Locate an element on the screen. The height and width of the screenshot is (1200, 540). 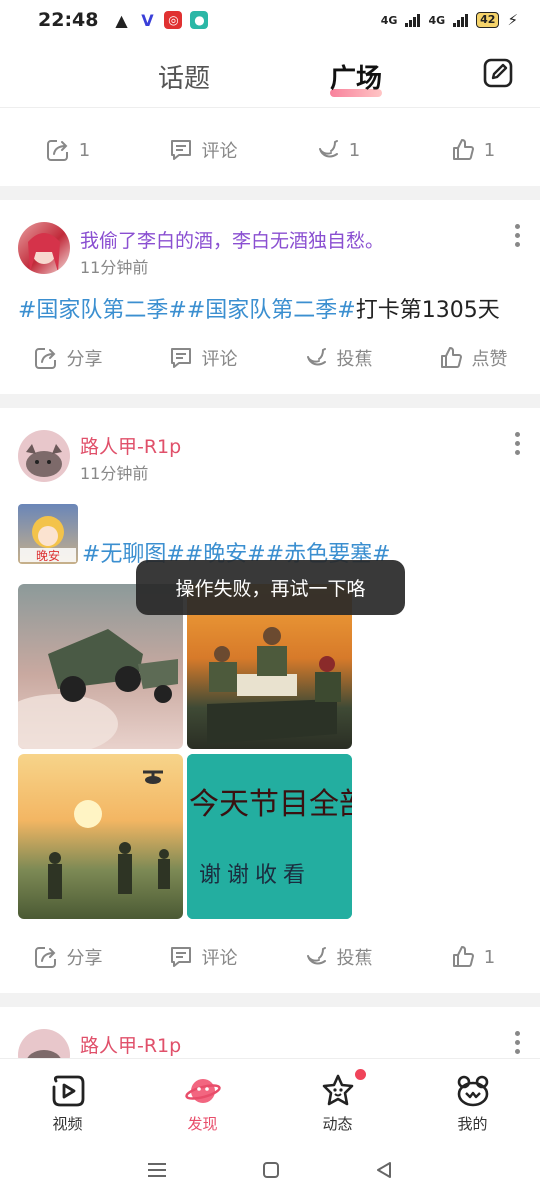
post1-actions: 分享 评论 投蕉 点赞 is located at coordinates (270, 358).